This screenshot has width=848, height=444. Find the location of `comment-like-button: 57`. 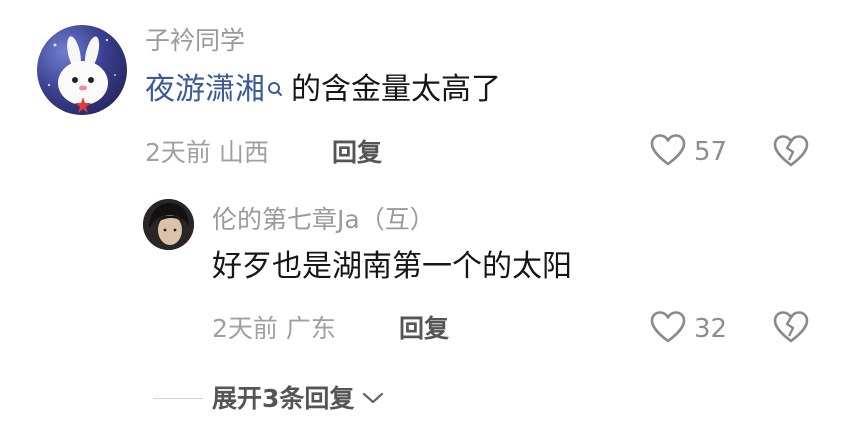

comment-like-button: 57 is located at coordinates (688, 152).